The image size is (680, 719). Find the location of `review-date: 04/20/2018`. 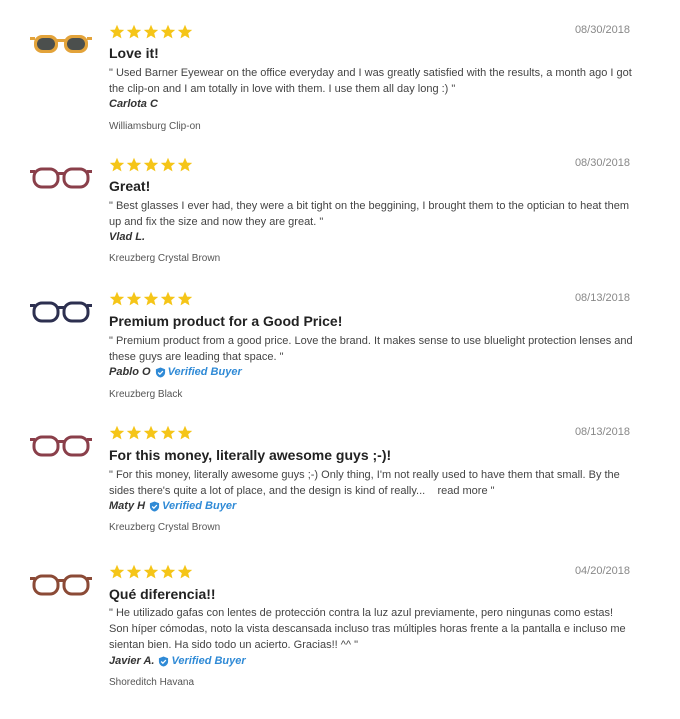

review-date: 04/20/2018 is located at coordinates (602, 571).